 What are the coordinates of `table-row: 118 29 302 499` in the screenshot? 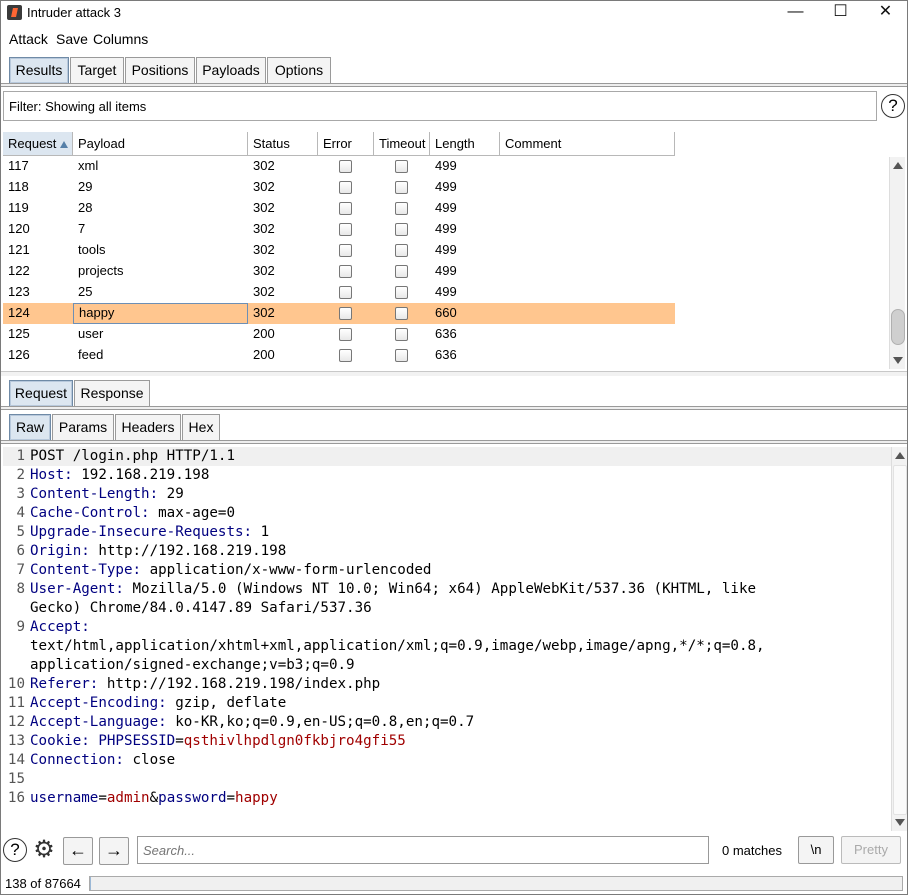 It's located at (339, 187).